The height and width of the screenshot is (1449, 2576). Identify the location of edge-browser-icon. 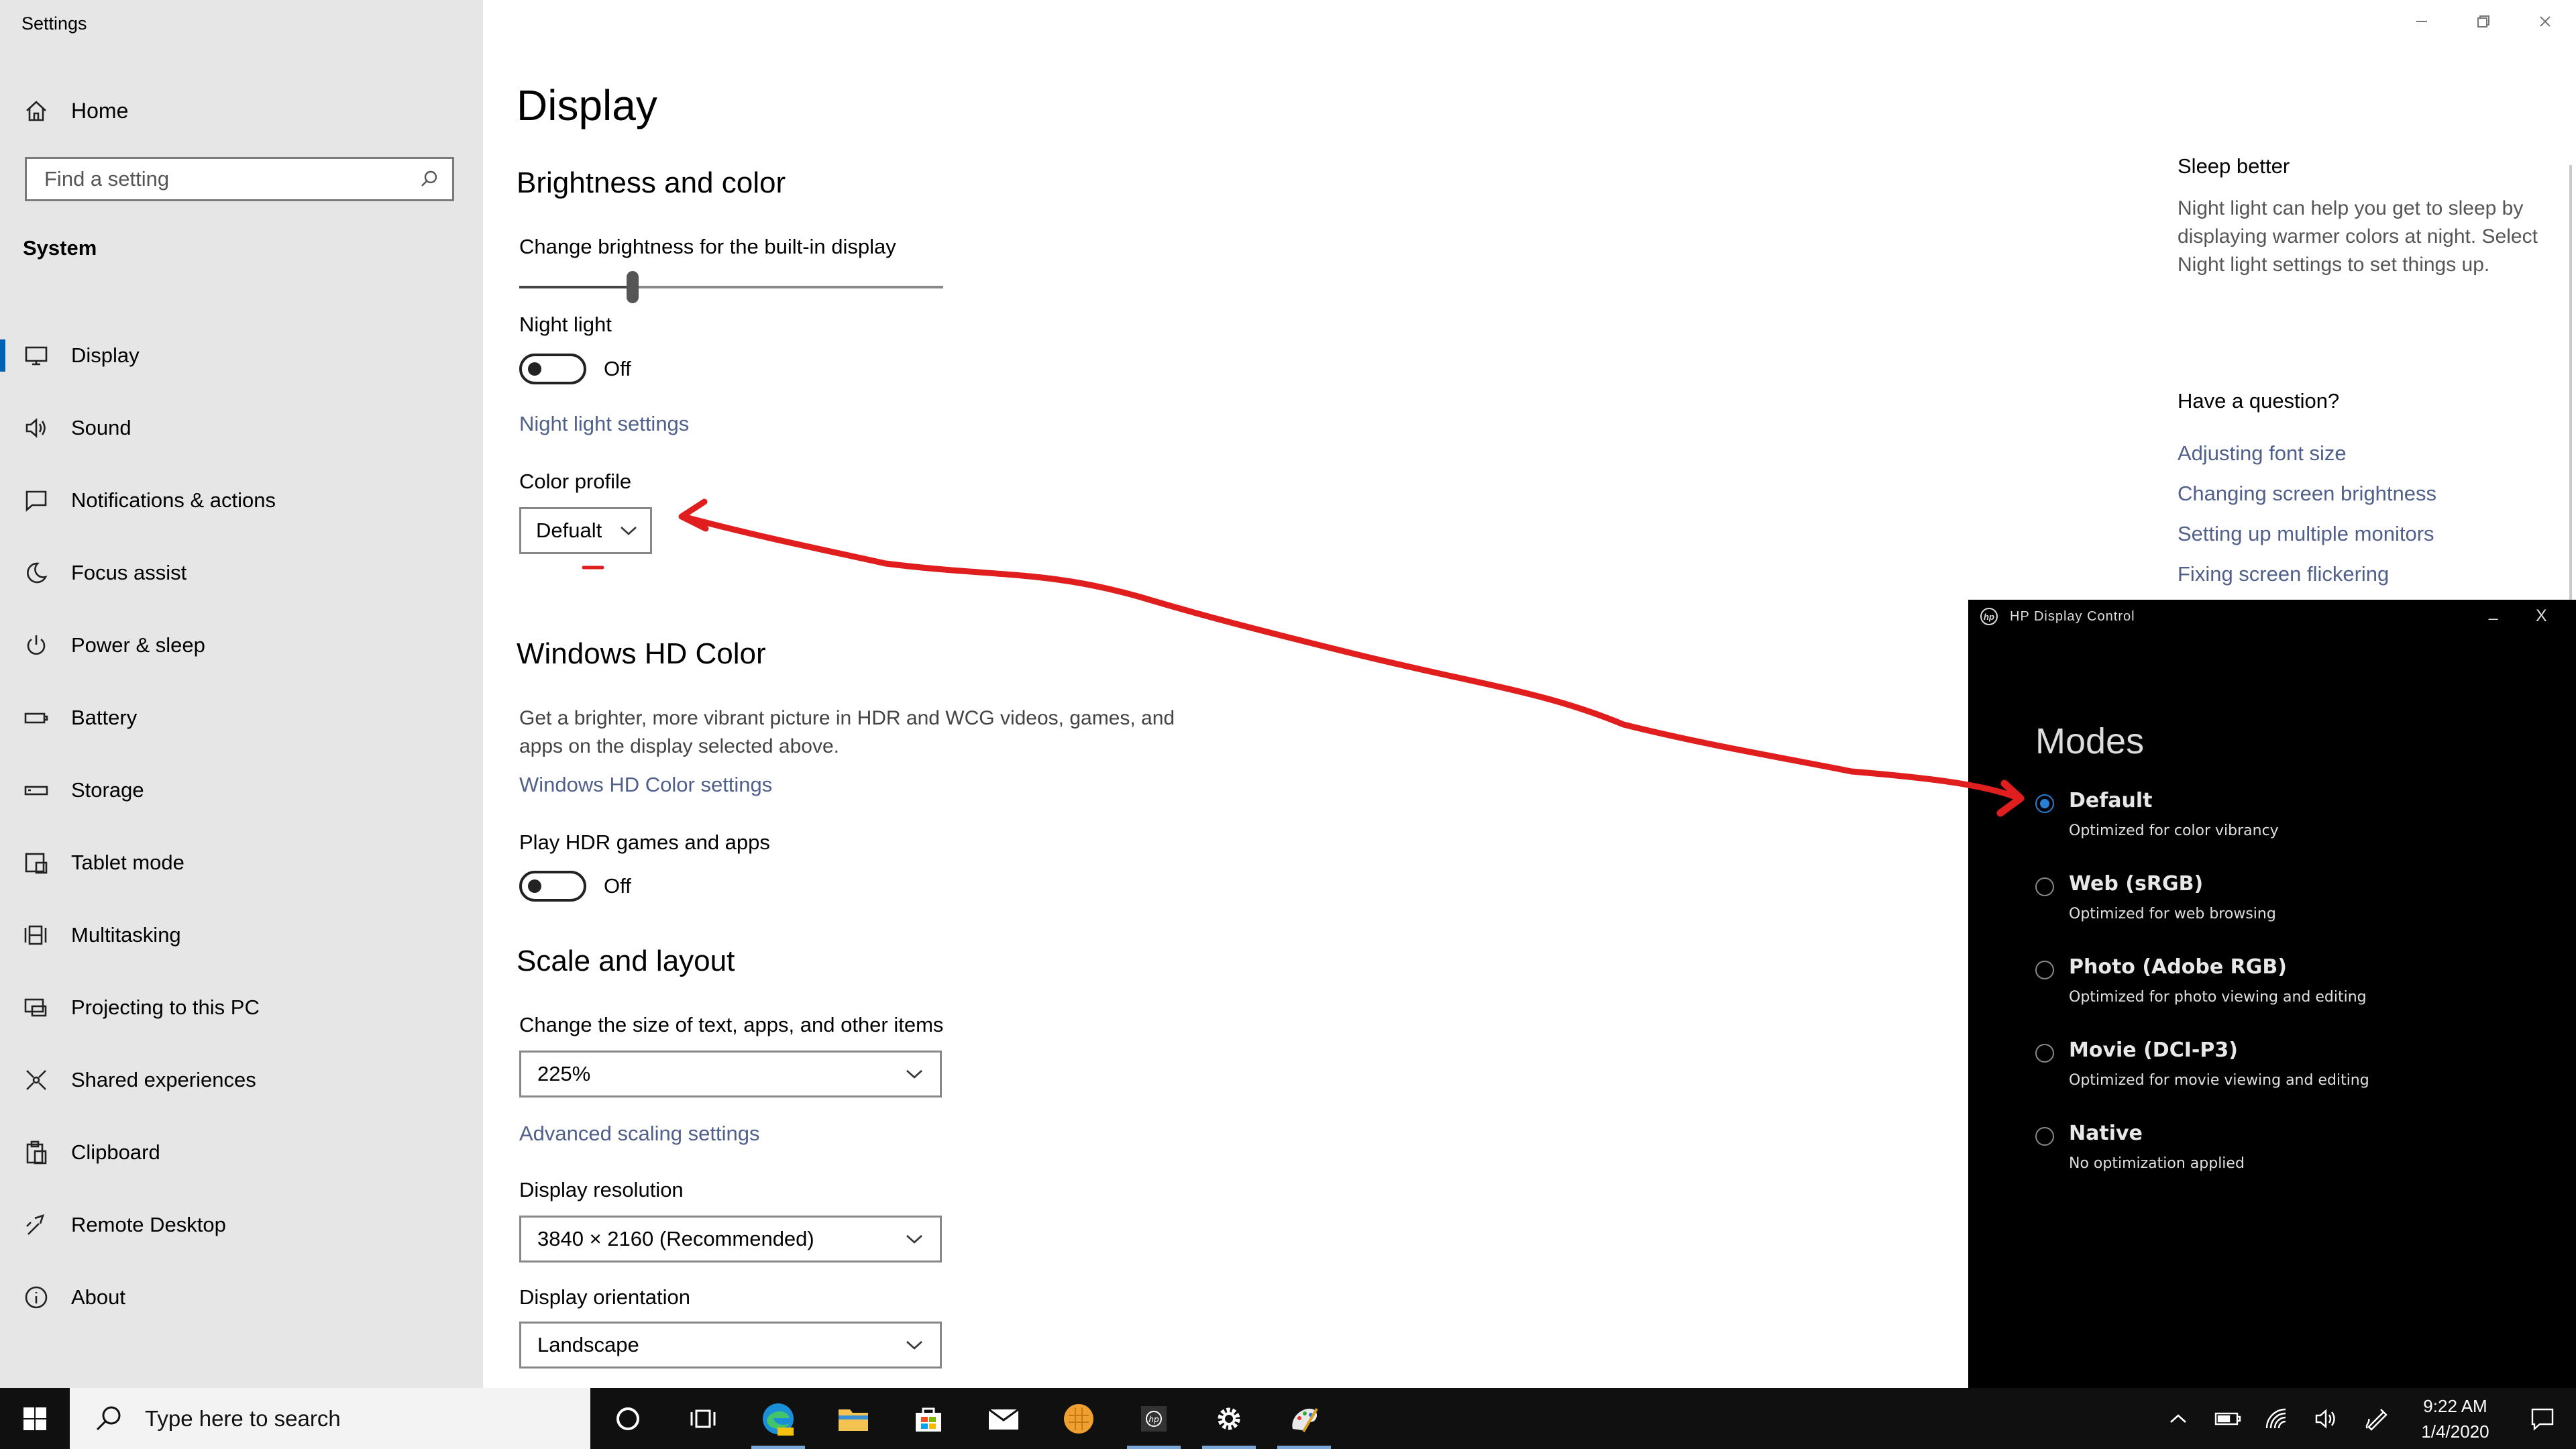
(778, 1419).